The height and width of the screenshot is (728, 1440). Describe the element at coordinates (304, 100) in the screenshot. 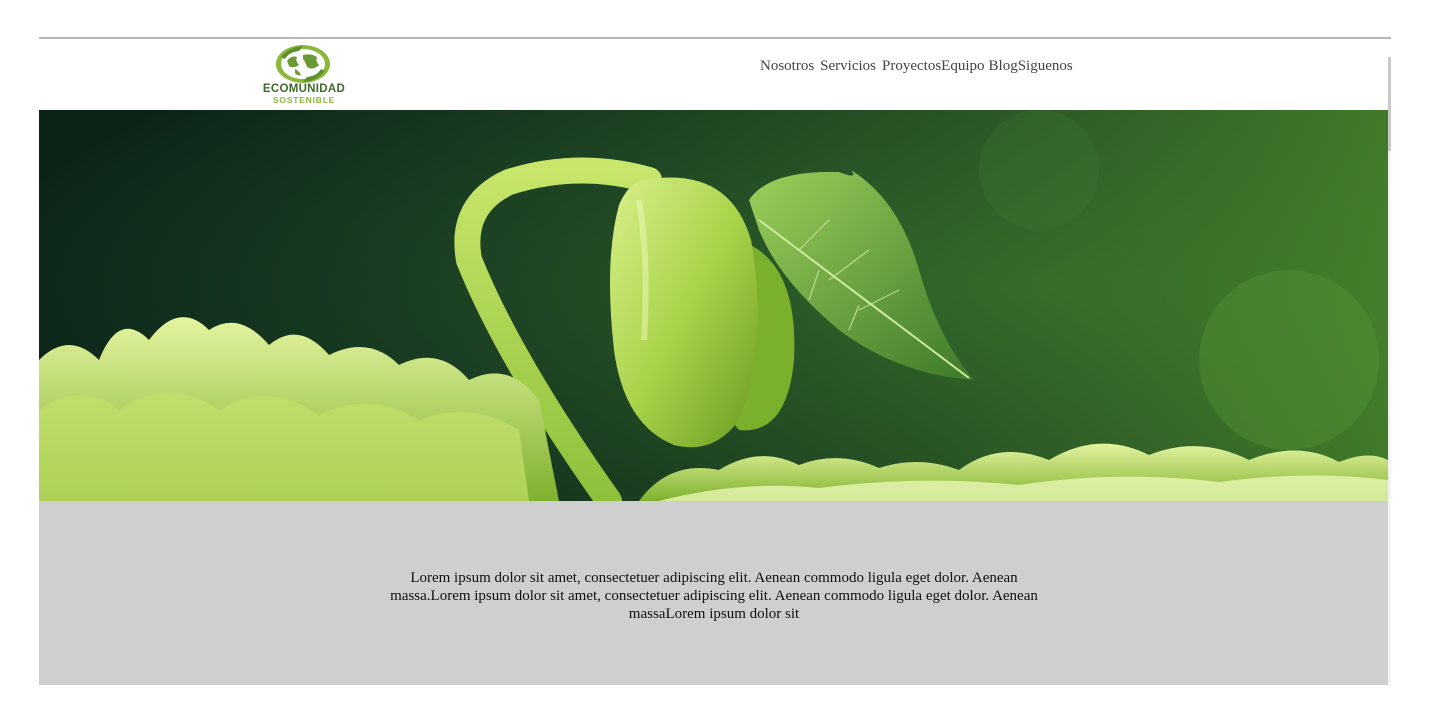

I see `logo-name-line2: SOSTENIBLE` at that location.